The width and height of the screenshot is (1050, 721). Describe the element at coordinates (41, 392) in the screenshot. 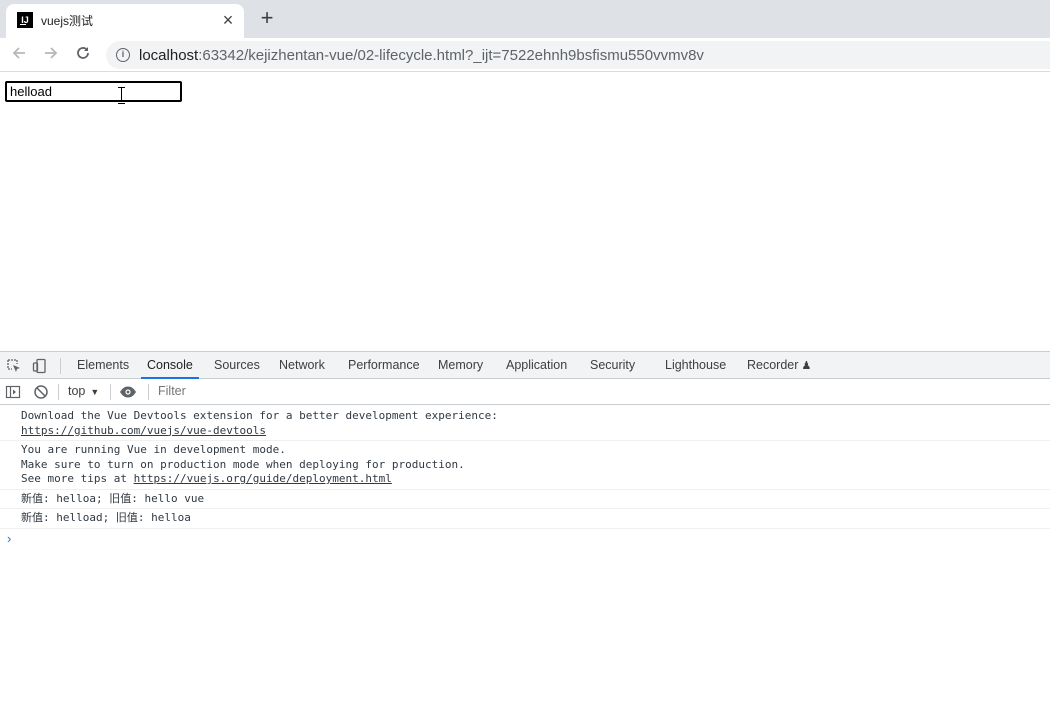

I see `clear-console-icon` at that location.